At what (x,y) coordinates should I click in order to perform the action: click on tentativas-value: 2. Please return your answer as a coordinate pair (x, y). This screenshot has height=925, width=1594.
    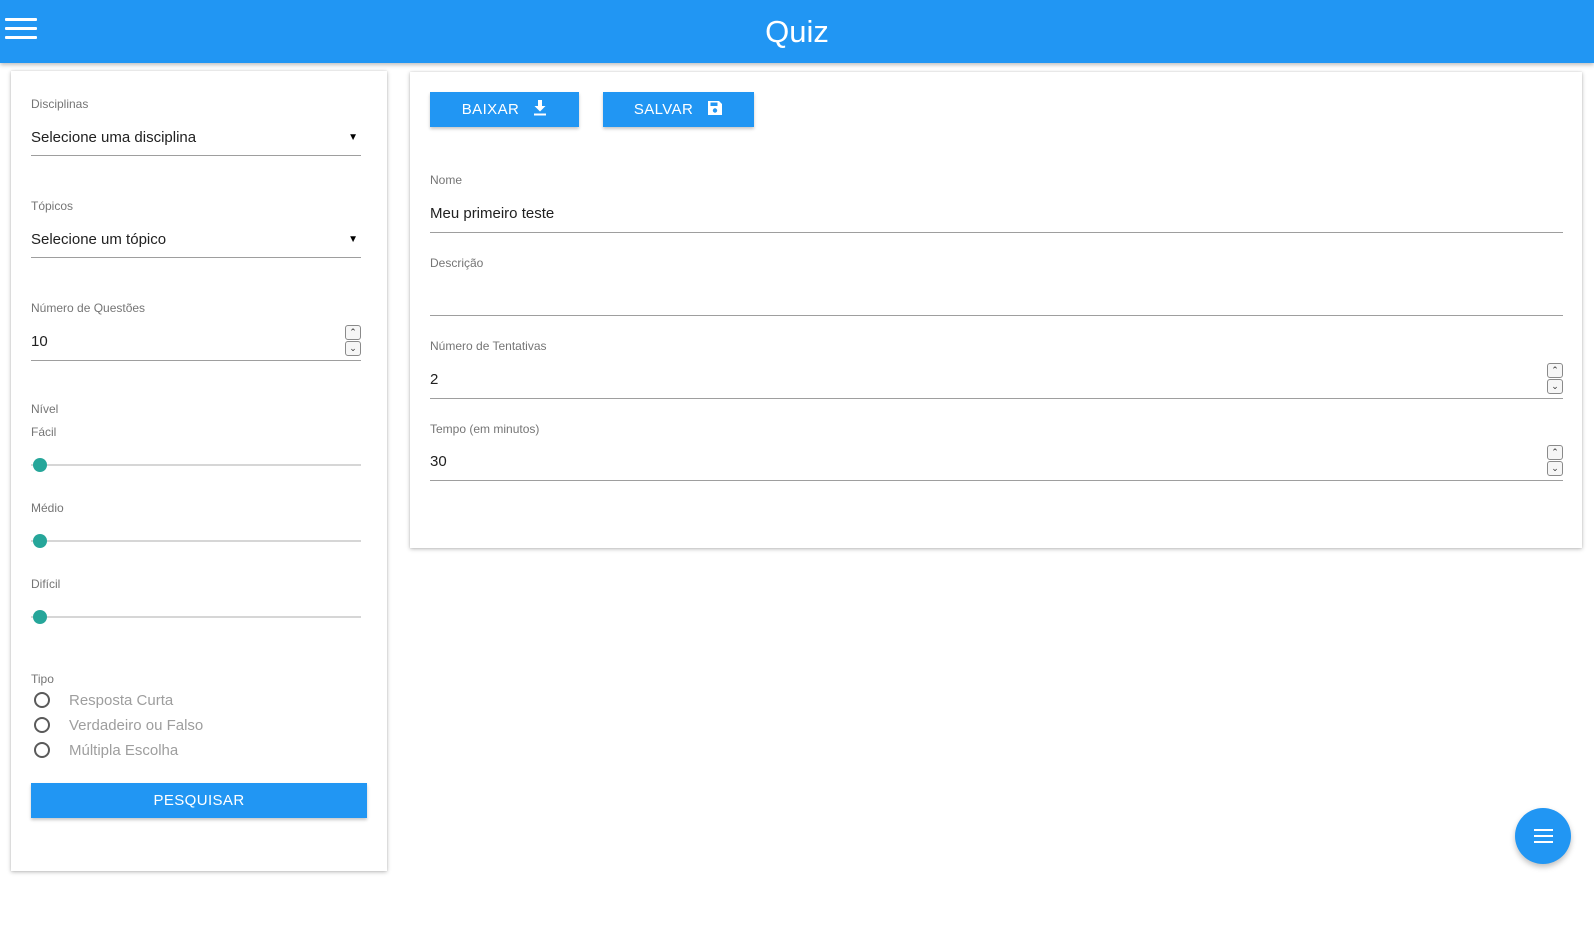
    Looking at the image, I should click on (434, 379).